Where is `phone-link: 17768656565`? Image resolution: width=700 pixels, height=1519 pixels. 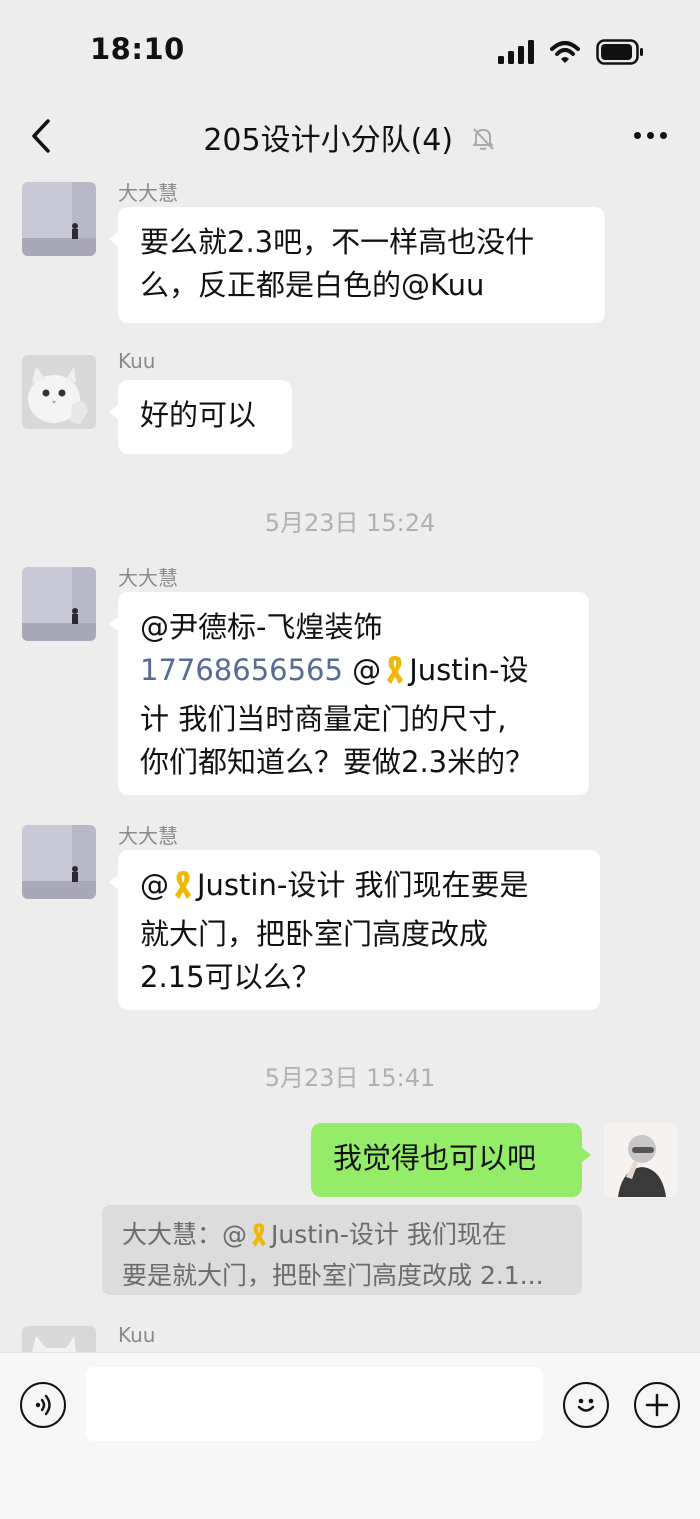
phone-link: 17768656565 is located at coordinates (241, 670).